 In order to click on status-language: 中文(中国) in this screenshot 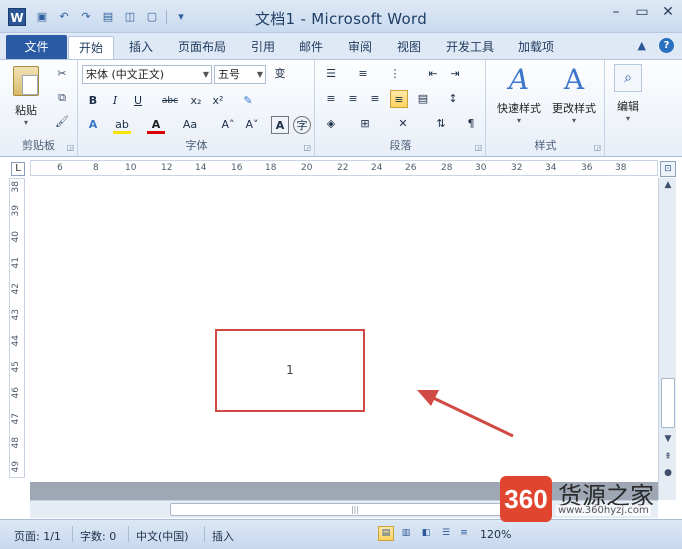, I will do `click(162, 536)`.